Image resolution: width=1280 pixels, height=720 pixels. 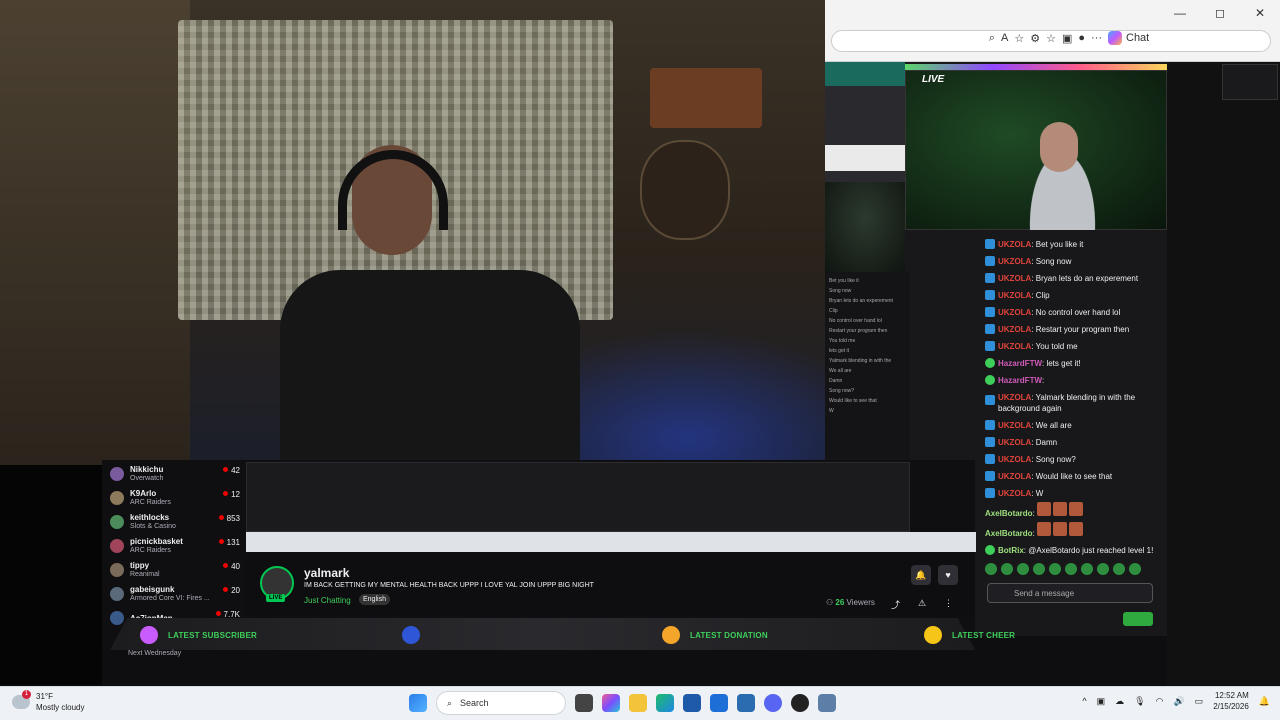 What do you see at coordinates (1264, 701) in the screenshot?
I see `notification-bell-icon: 🔔` at bounding box center [1264, 701].